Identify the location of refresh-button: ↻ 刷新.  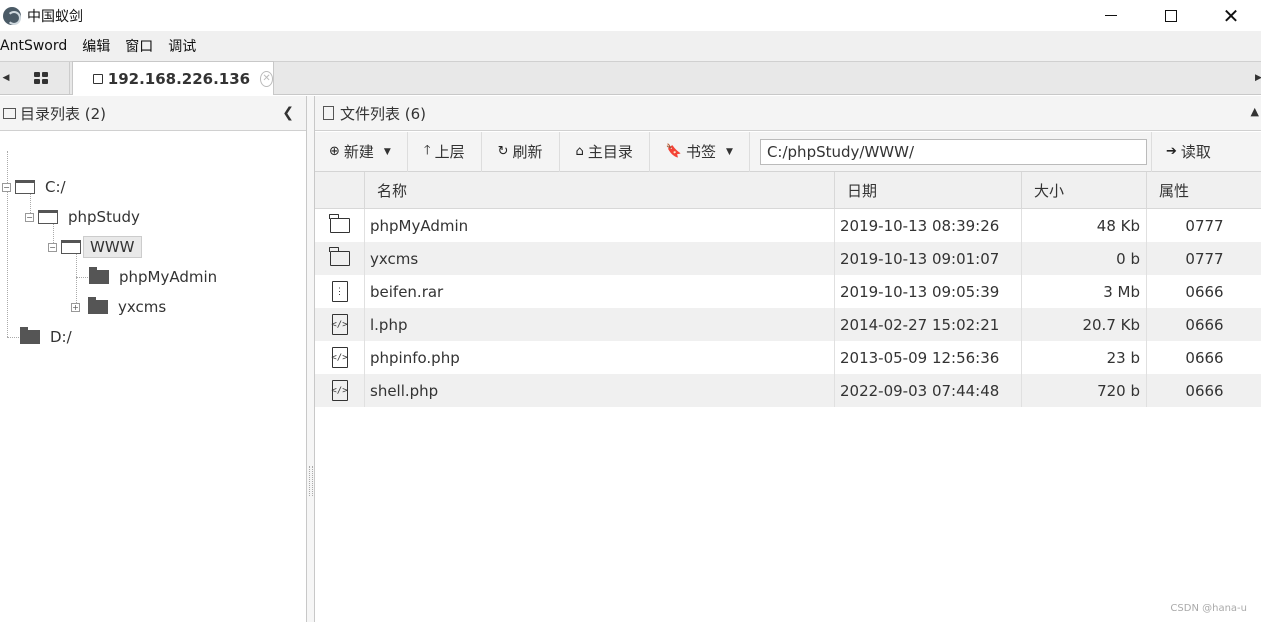
(521, 151).